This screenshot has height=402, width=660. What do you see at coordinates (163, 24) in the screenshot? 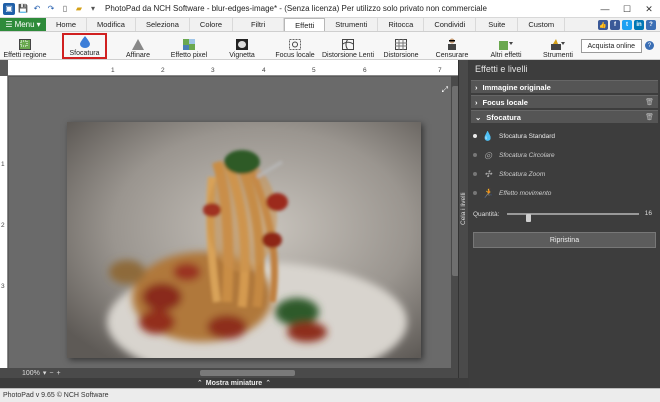
I see `tab-seleziona: Seleziona` at bounding box center [163, 24].